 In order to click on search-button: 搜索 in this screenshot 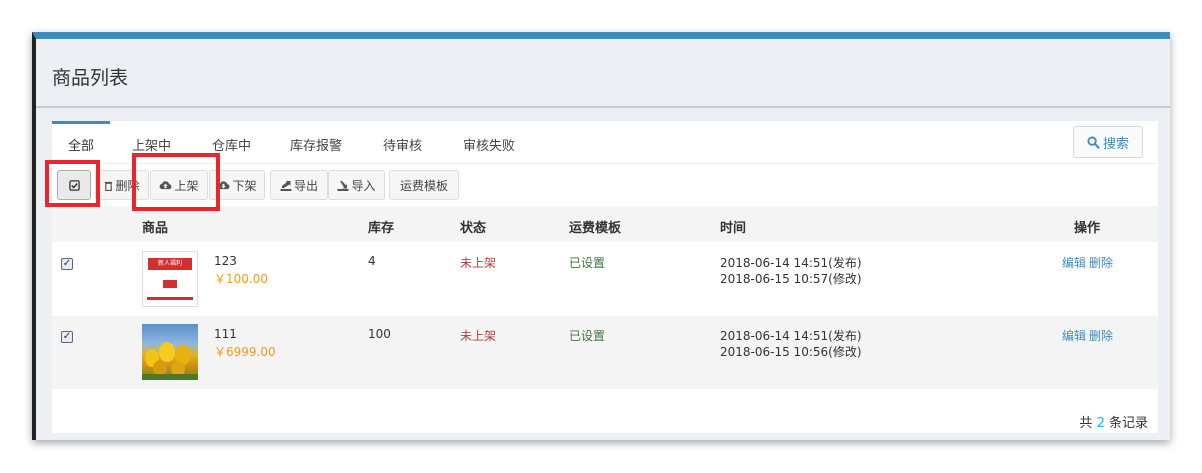, I will do `click(1108, 142)`.